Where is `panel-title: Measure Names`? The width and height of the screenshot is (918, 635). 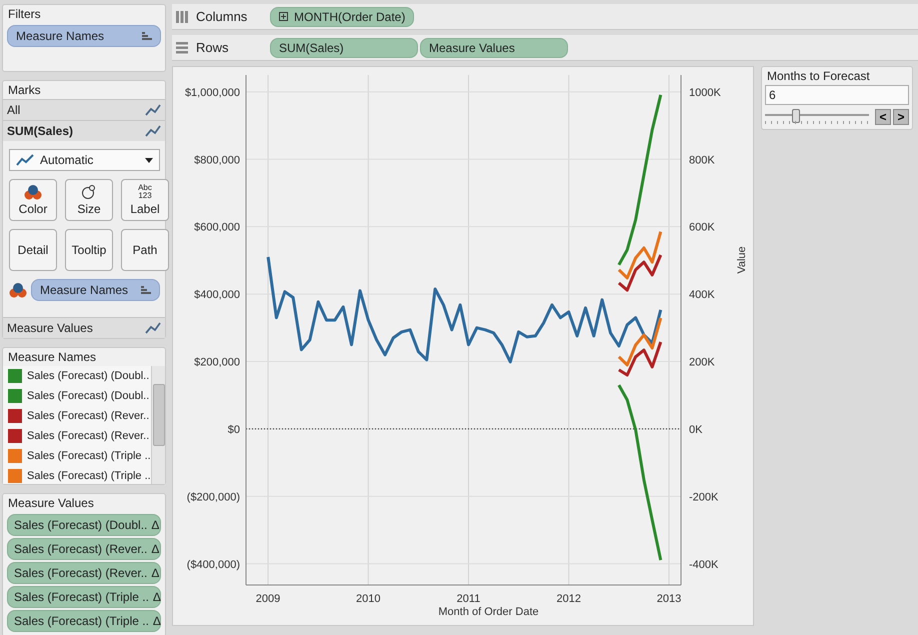
panel-title: Measure Names is located at coordinates (52, 357).